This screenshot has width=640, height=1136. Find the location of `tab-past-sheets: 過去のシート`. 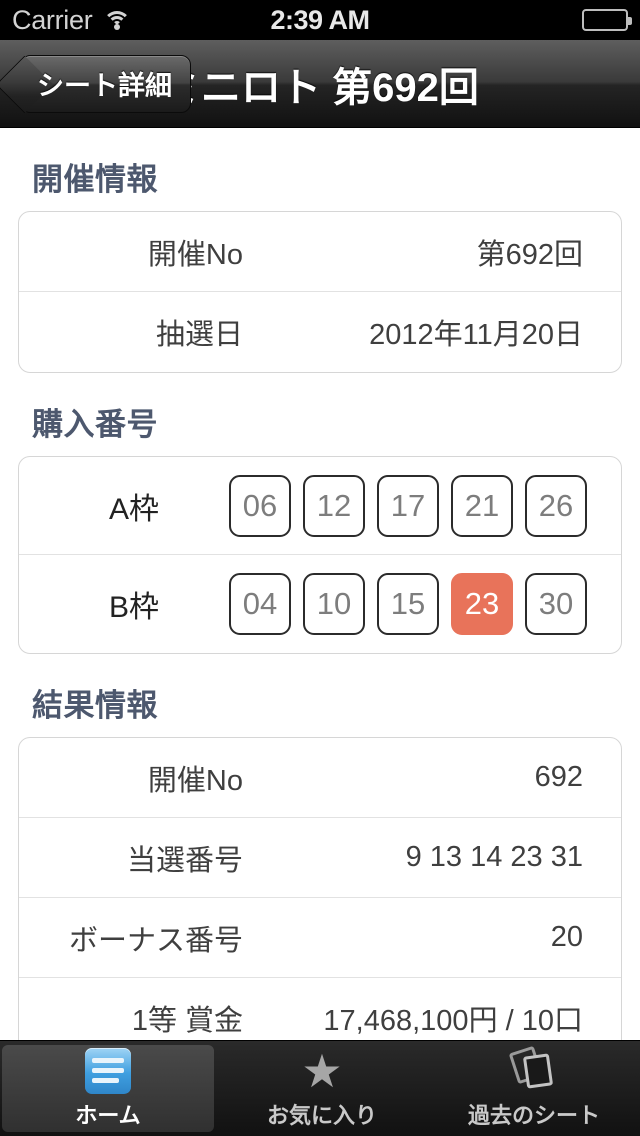

tab-past-sheets: 過去のシート is located at coordinates (534, 1088).